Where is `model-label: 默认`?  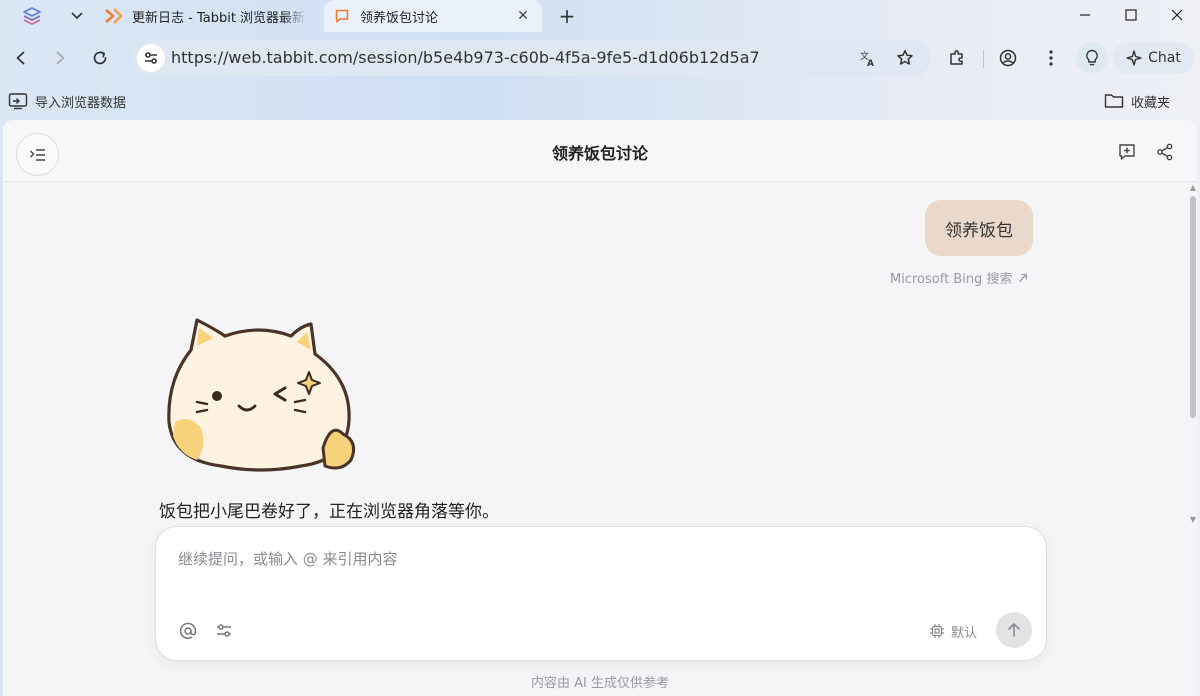 model-label: 默认 is located at coordinates (964, 633).